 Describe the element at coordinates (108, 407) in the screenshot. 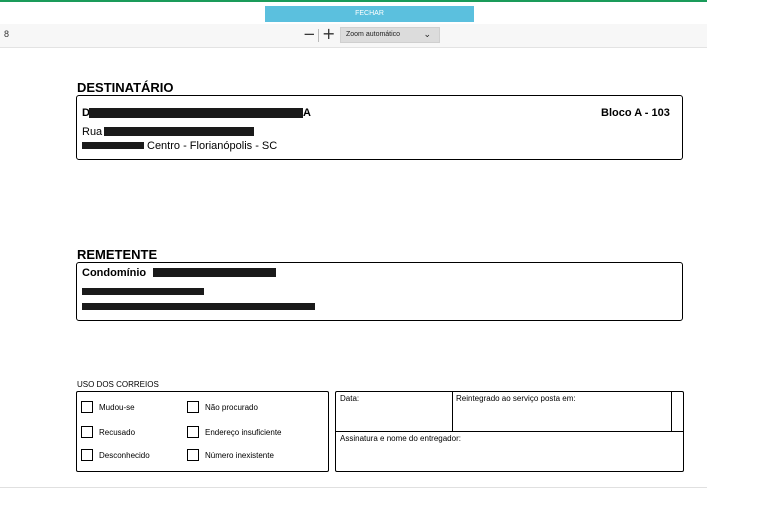

I see `option-mudou-se: Mudou-se` at that location.